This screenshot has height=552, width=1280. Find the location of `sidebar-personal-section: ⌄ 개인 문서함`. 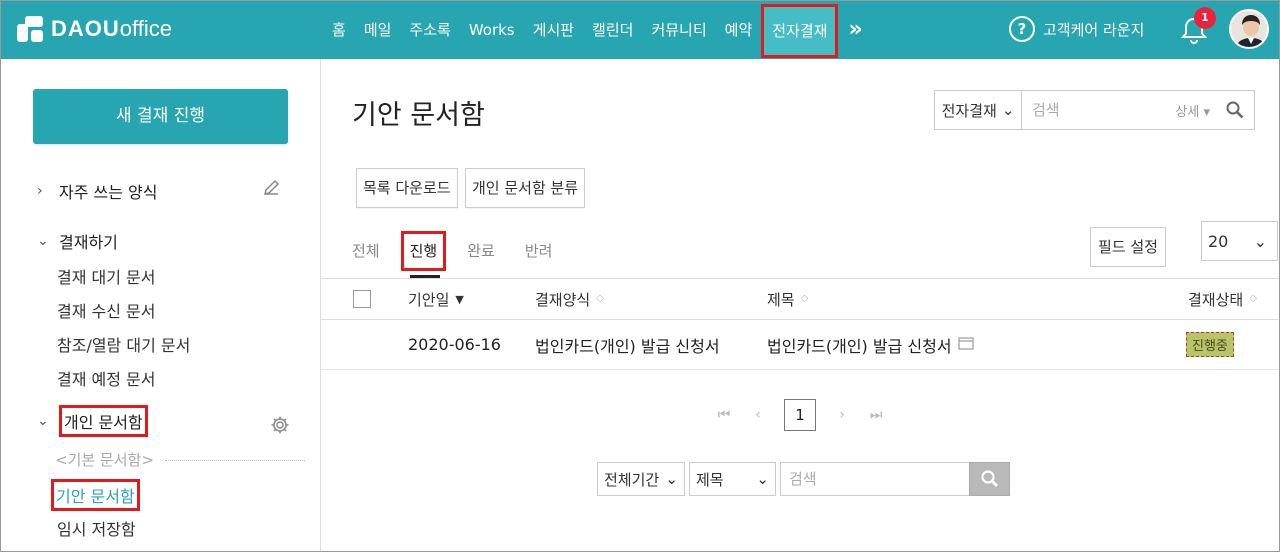

sidebar-personal-section: ⌄ 개인 문서함 is located at coordinates (92, 421).